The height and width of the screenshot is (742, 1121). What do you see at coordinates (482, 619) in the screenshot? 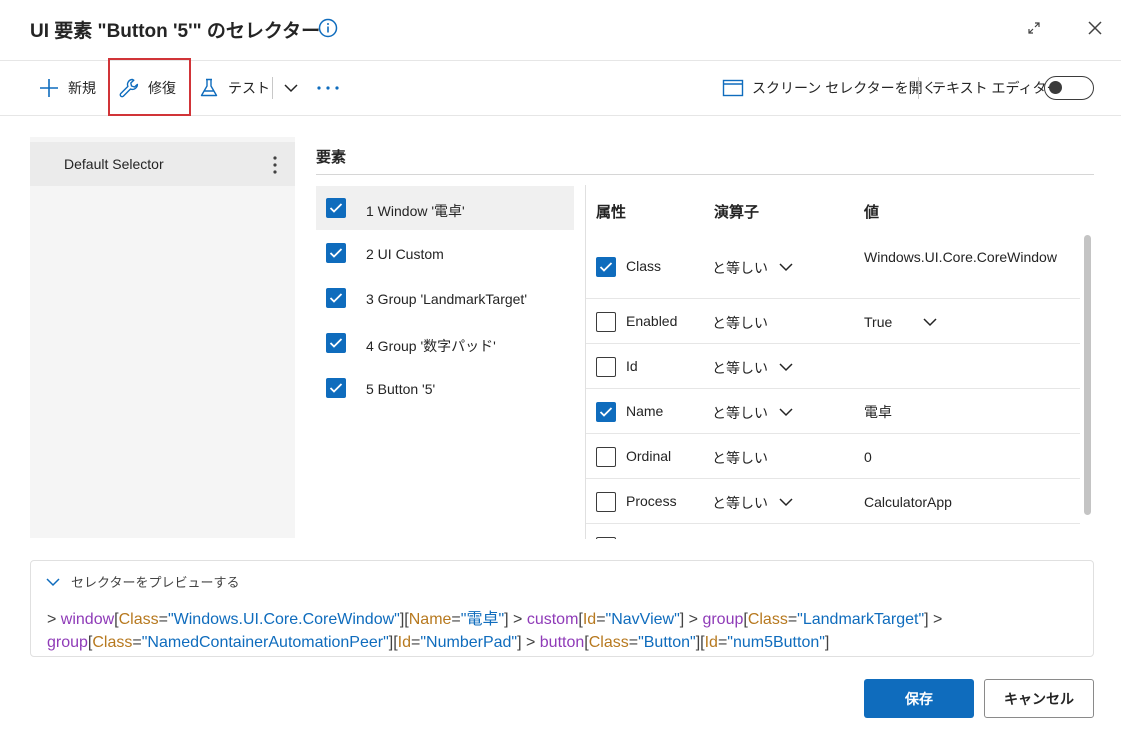
I see `selector-token: "電卓"` at bounding box center [482, 619].